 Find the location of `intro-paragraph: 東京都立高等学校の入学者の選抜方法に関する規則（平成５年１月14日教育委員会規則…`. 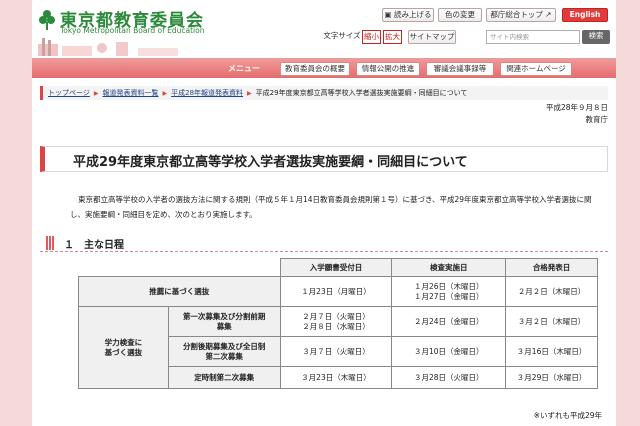

intro-paragraph: 東京都立高等学校の入学者の選抜方法に関する規則（平成５年１月14日教育委員会規則… is located at coordinates (331, 207).